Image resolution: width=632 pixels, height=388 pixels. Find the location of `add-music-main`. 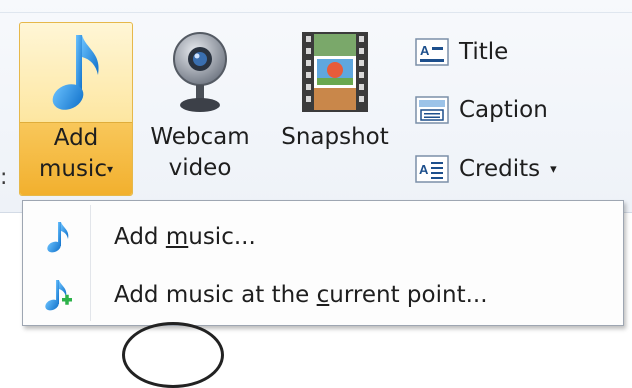

add-music-main is located at coordinates (76, 72).